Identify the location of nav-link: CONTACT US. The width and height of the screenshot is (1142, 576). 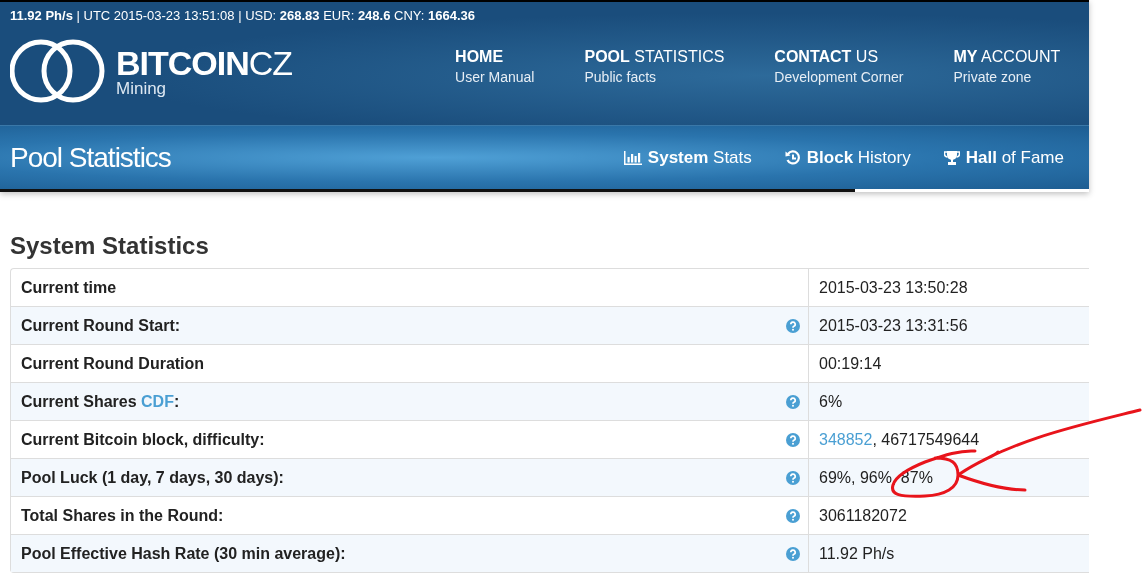
(839, 57).